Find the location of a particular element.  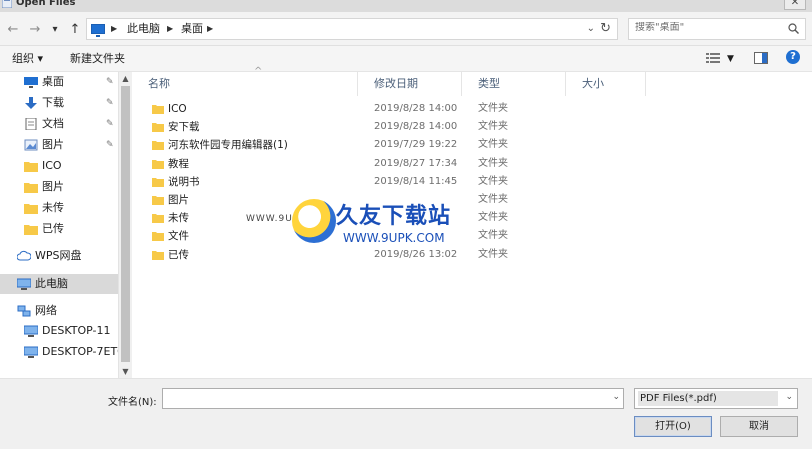

new-folder-button: 新建文件夹 is located at coordinates (97, 59).